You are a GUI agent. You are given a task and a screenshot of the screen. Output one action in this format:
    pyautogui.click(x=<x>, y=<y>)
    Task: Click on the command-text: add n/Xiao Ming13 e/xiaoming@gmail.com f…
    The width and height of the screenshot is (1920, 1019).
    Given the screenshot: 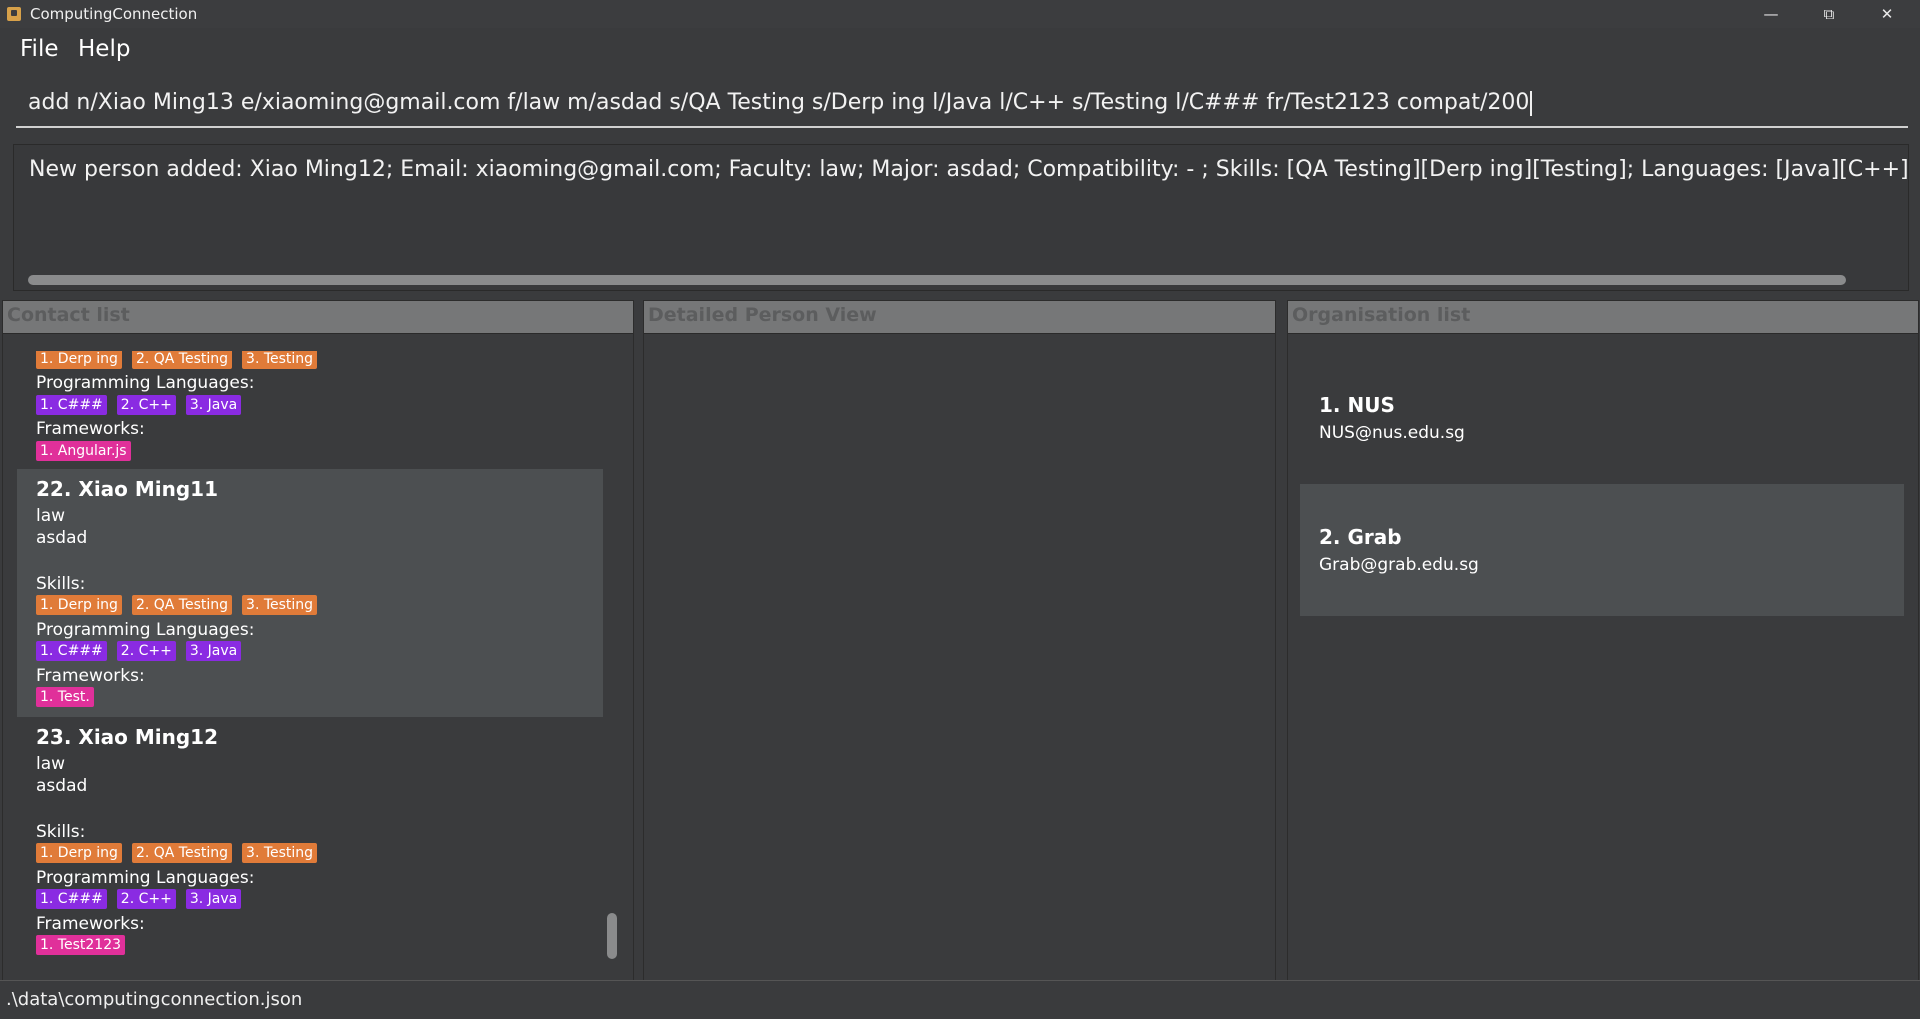 What is the action you would take?
    pyautogui.click(x=779, y=102)
    